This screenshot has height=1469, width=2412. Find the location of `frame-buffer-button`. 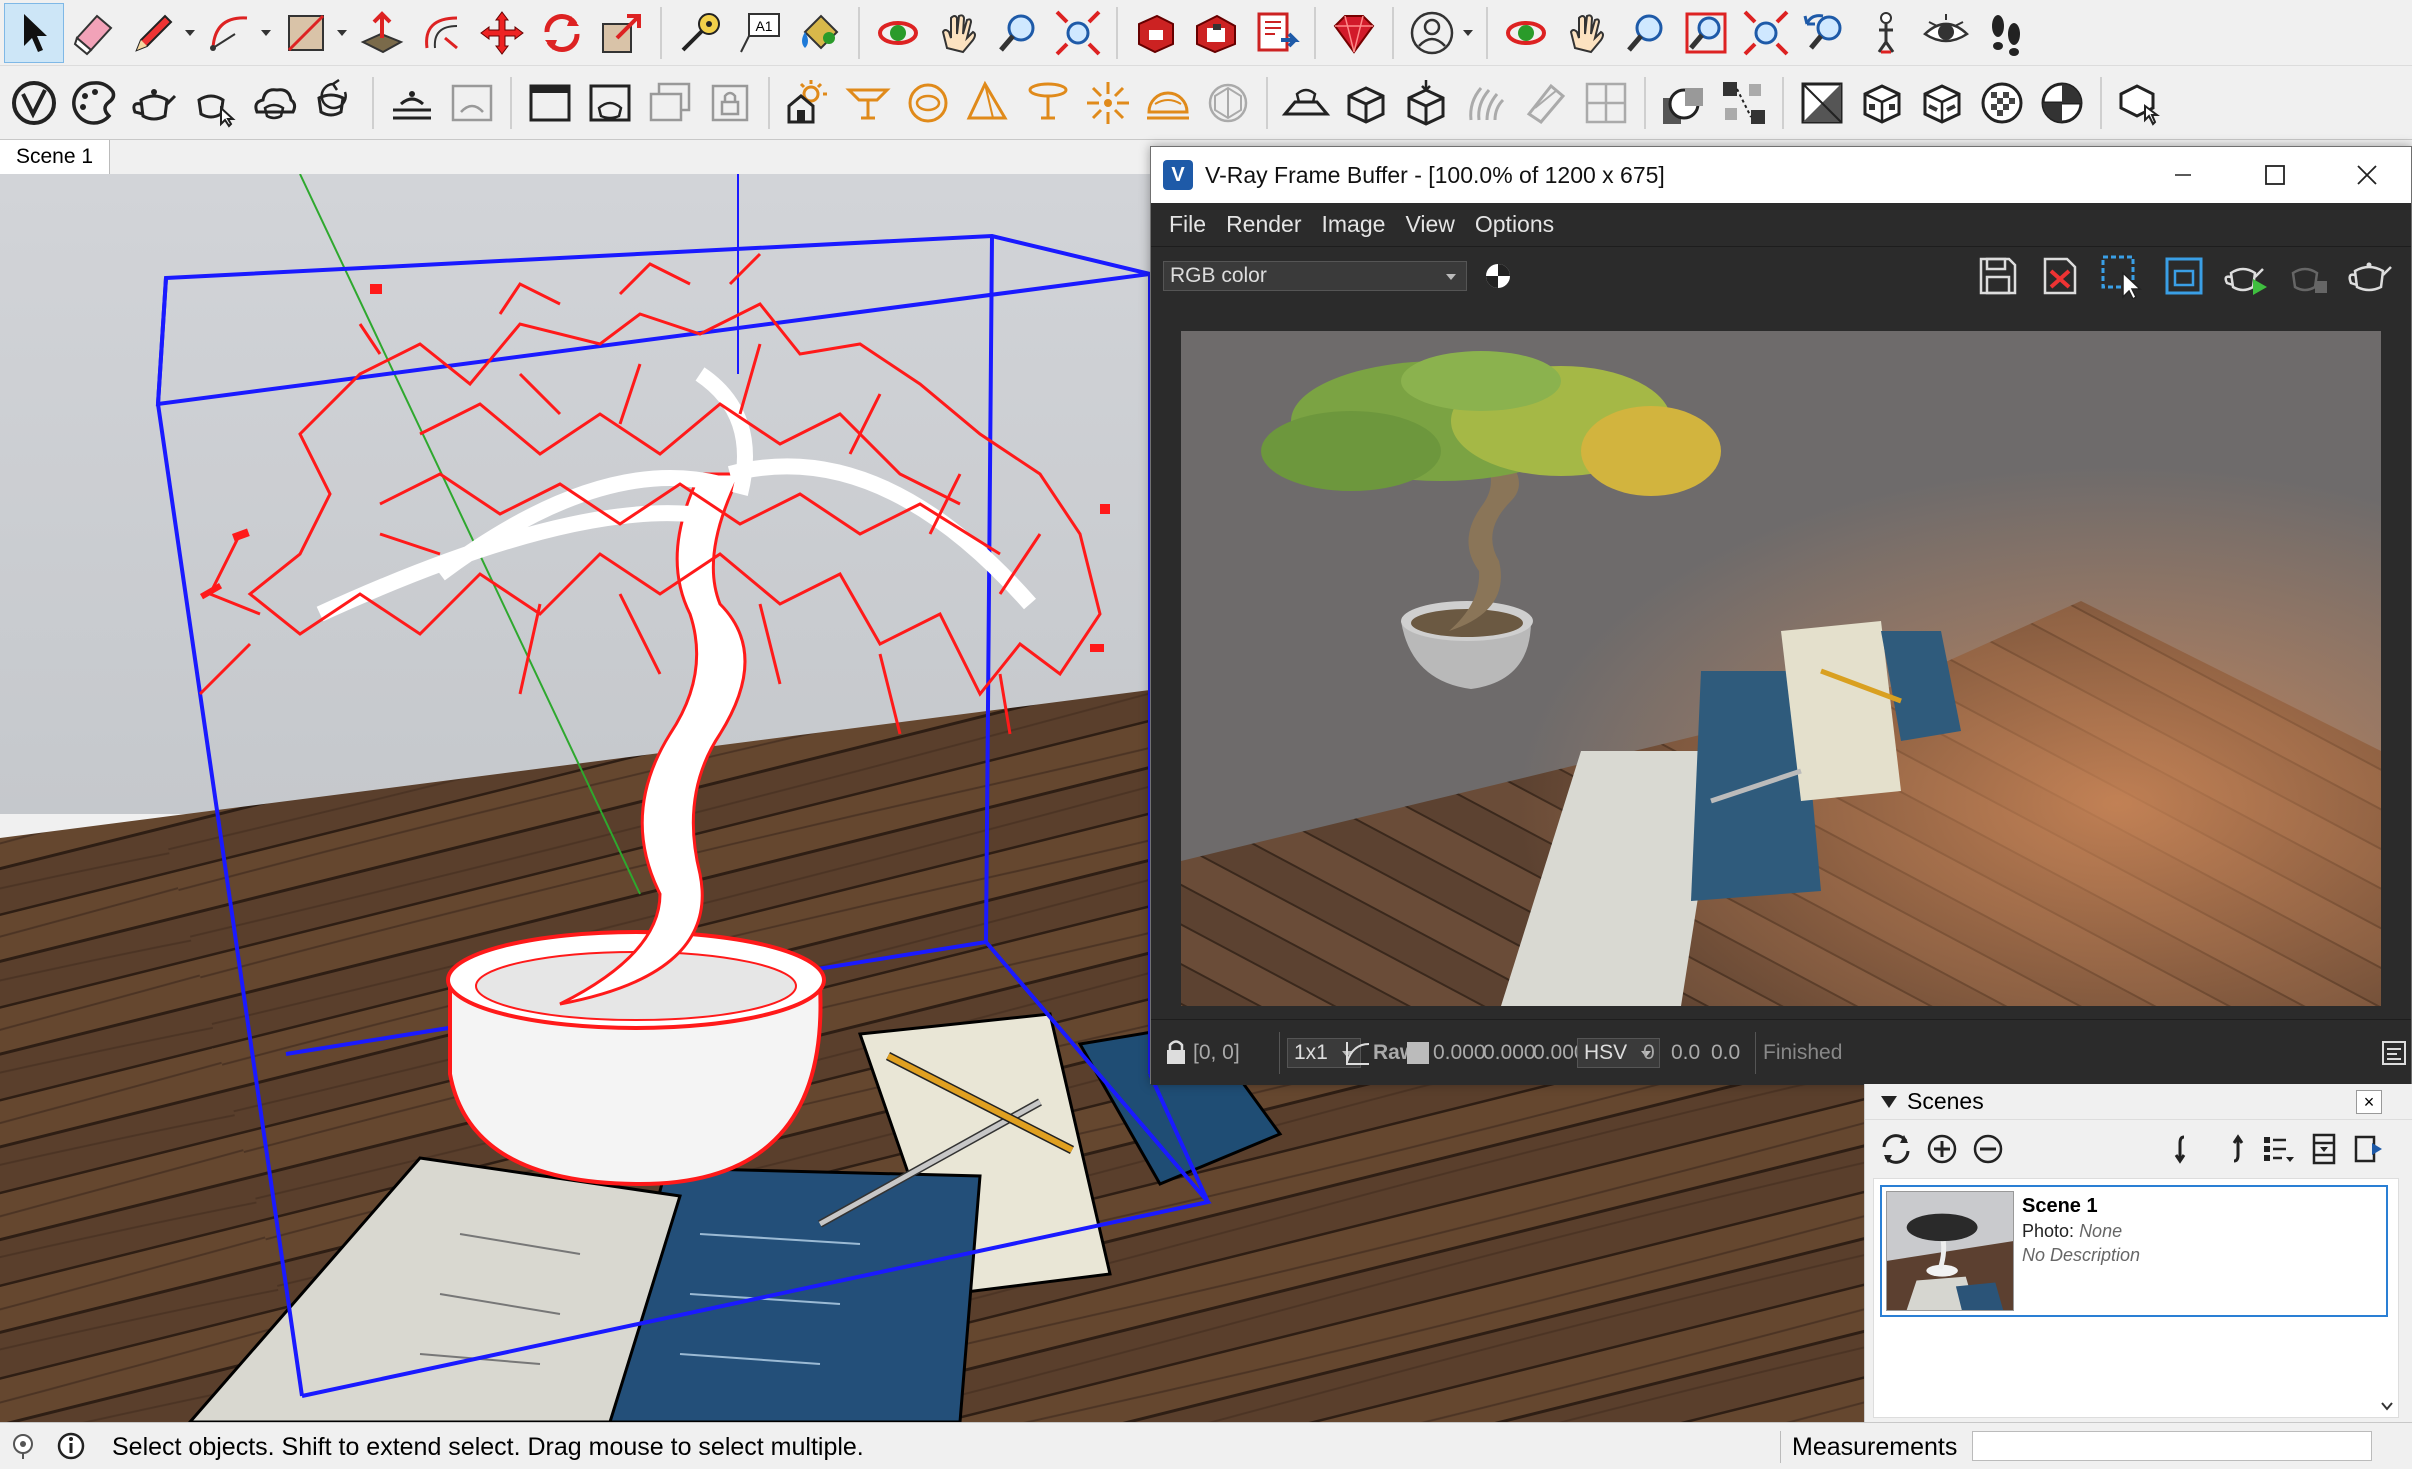

frame-buffer-button is located at coordinates (472, 103).